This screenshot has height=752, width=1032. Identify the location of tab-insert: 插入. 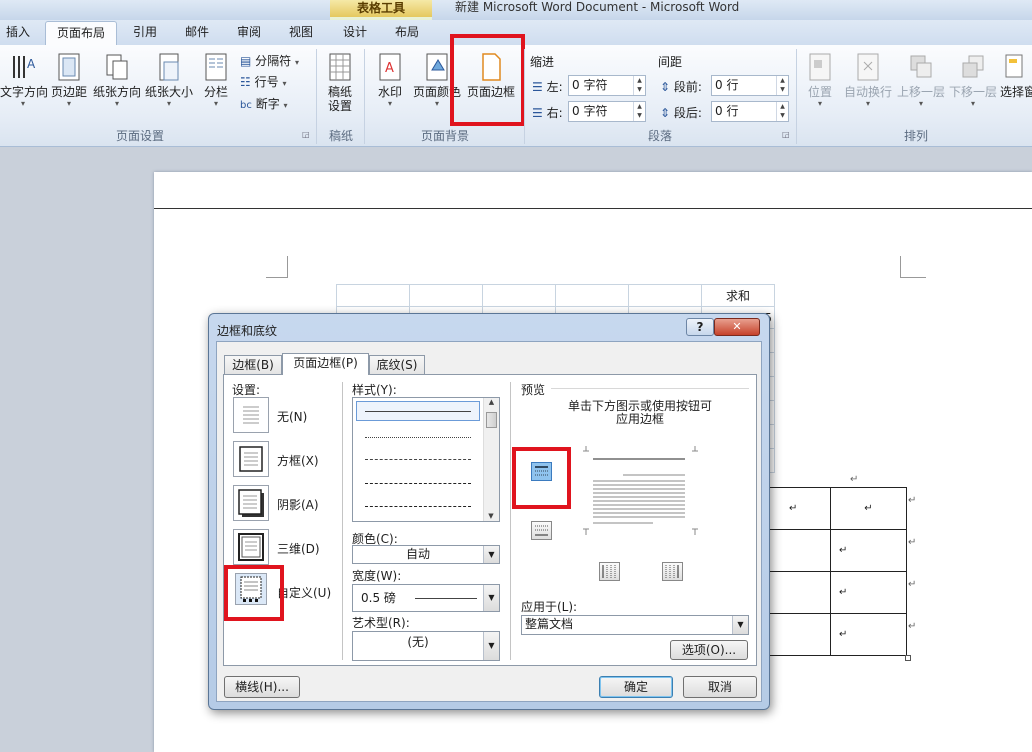
(18, 33).